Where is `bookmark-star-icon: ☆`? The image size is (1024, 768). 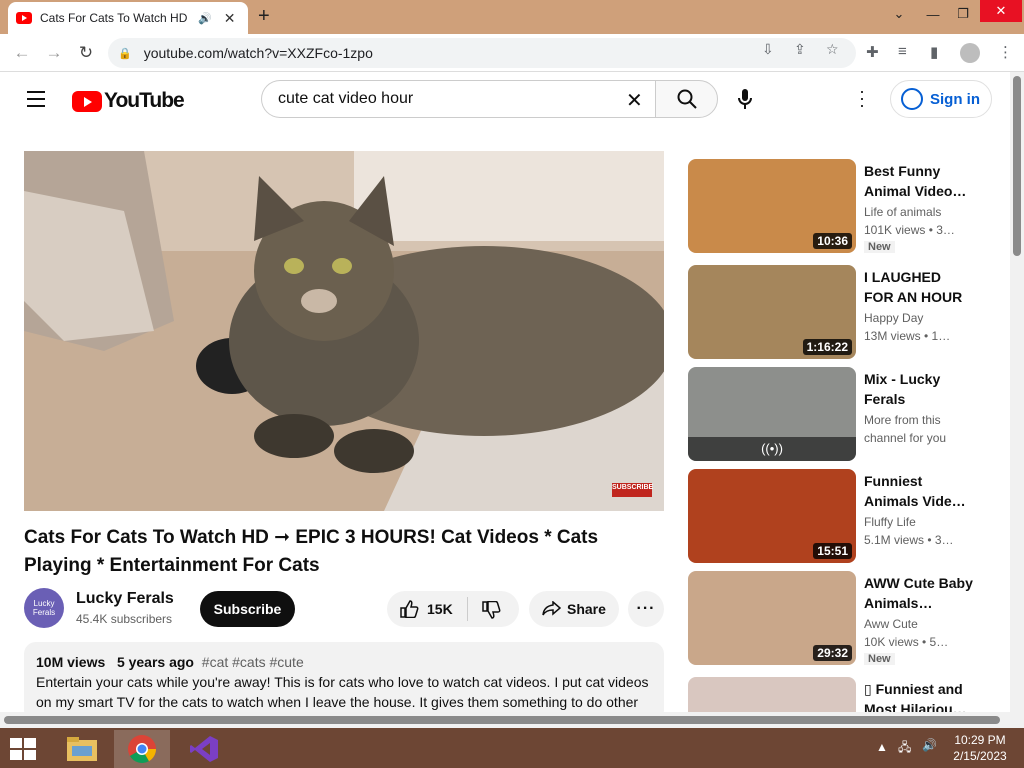
bookmark-star-icon: ☆ is located at coordinates (832, 49).